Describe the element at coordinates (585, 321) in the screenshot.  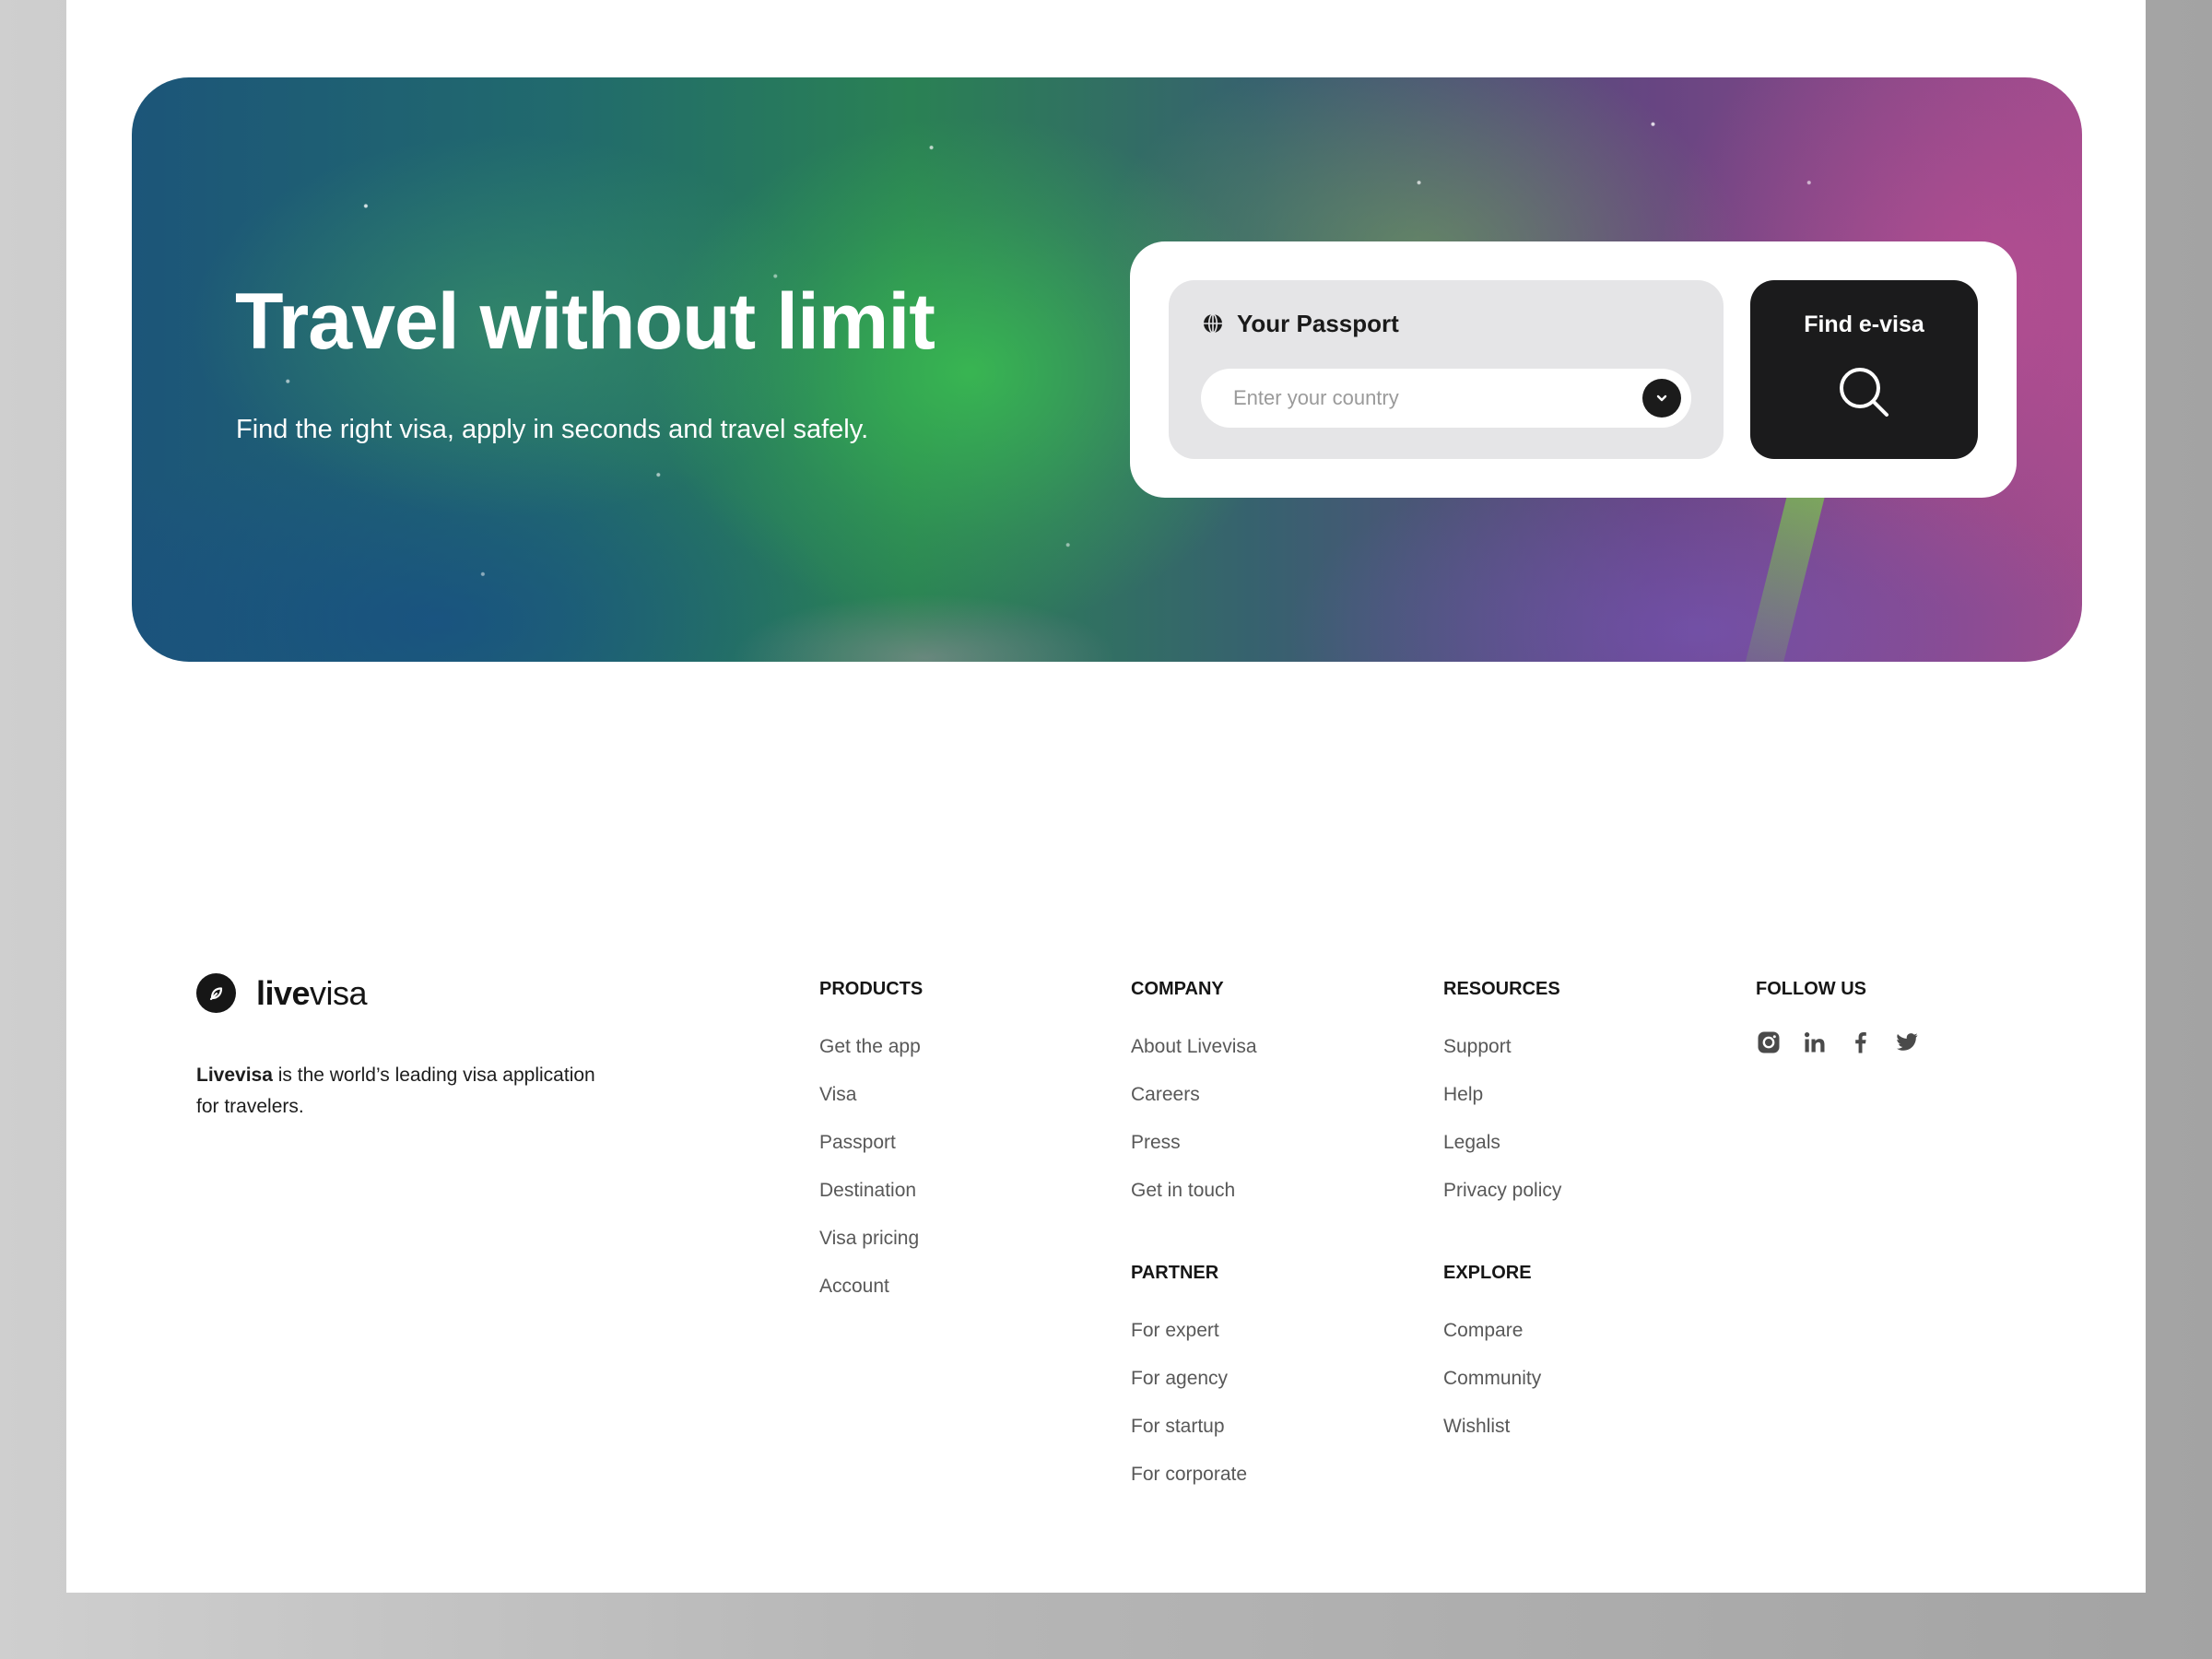
I see `hero-title: Travel without limit` at that location.